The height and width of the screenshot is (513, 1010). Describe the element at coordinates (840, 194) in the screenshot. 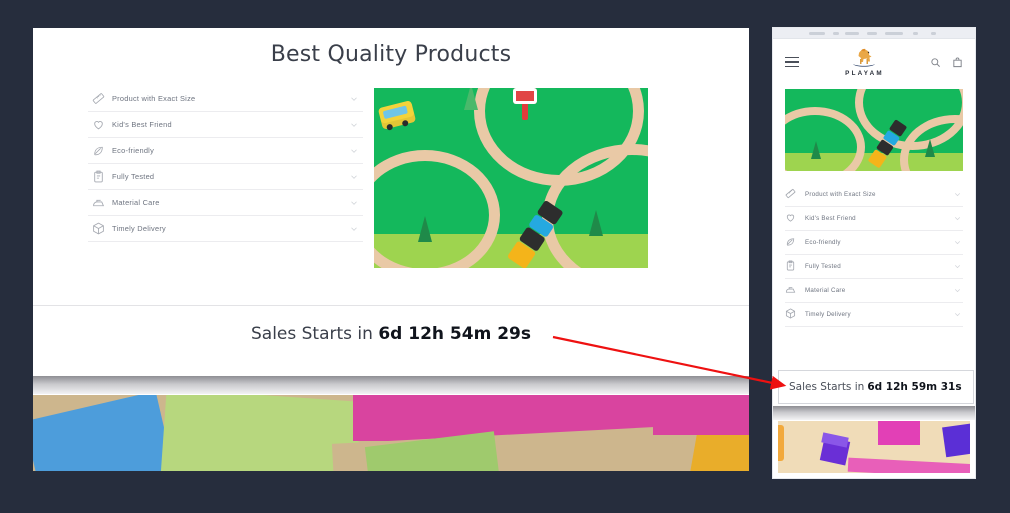

I see `mobile-accordion-item-label: Product with Exact Size` at that location.